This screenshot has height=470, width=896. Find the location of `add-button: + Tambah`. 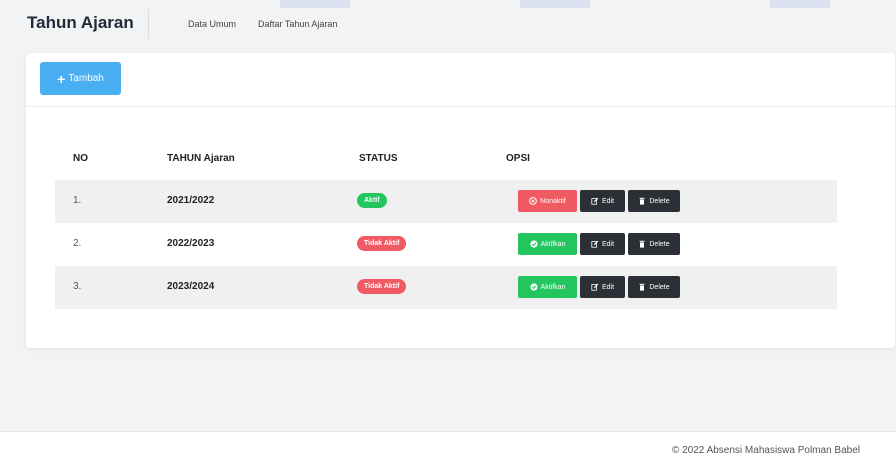

add-button: + Tambah is located at coordinates (80, 78).